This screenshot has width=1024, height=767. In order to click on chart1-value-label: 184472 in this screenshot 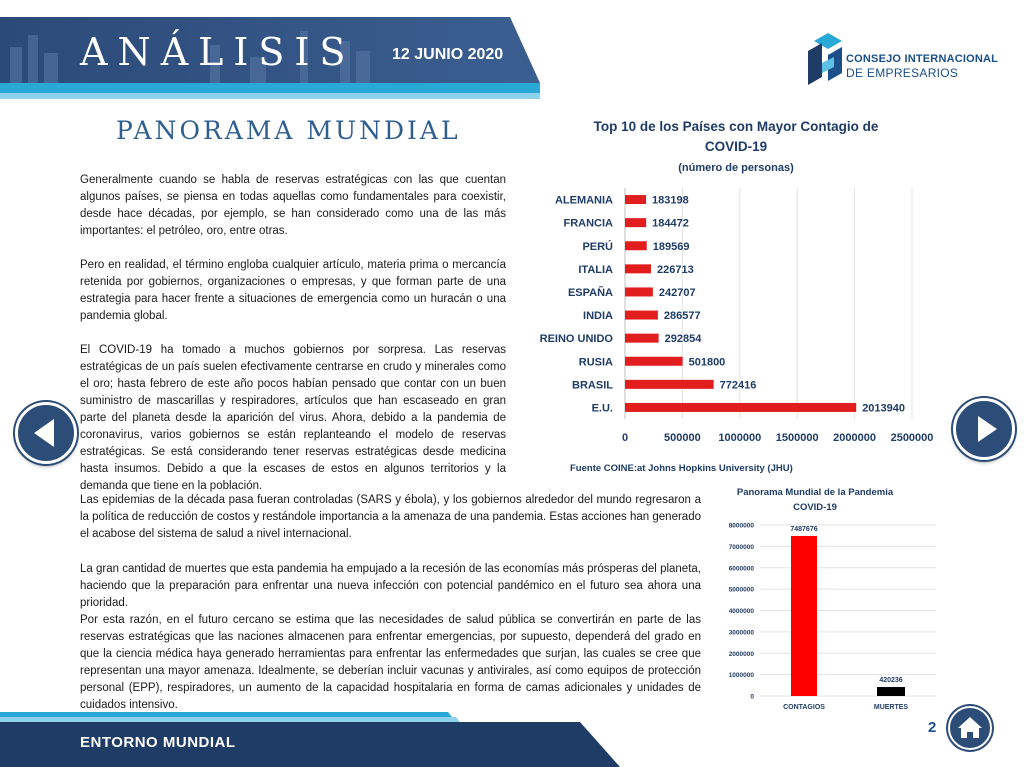, I will do `click(670, 224)`.